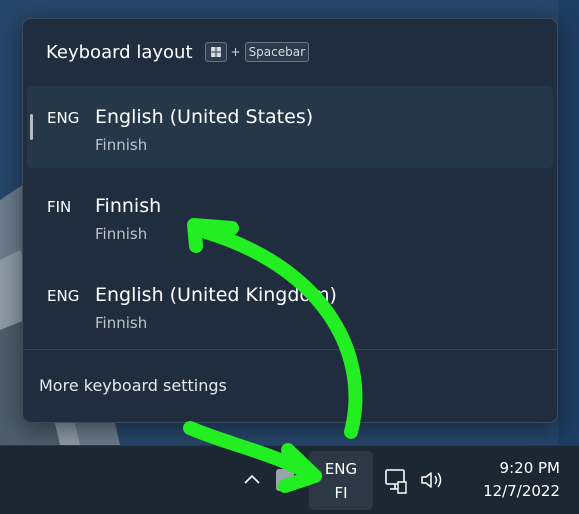 The image size is (579, 514). I want to click on layout-code: FIN, so click(59, 207).